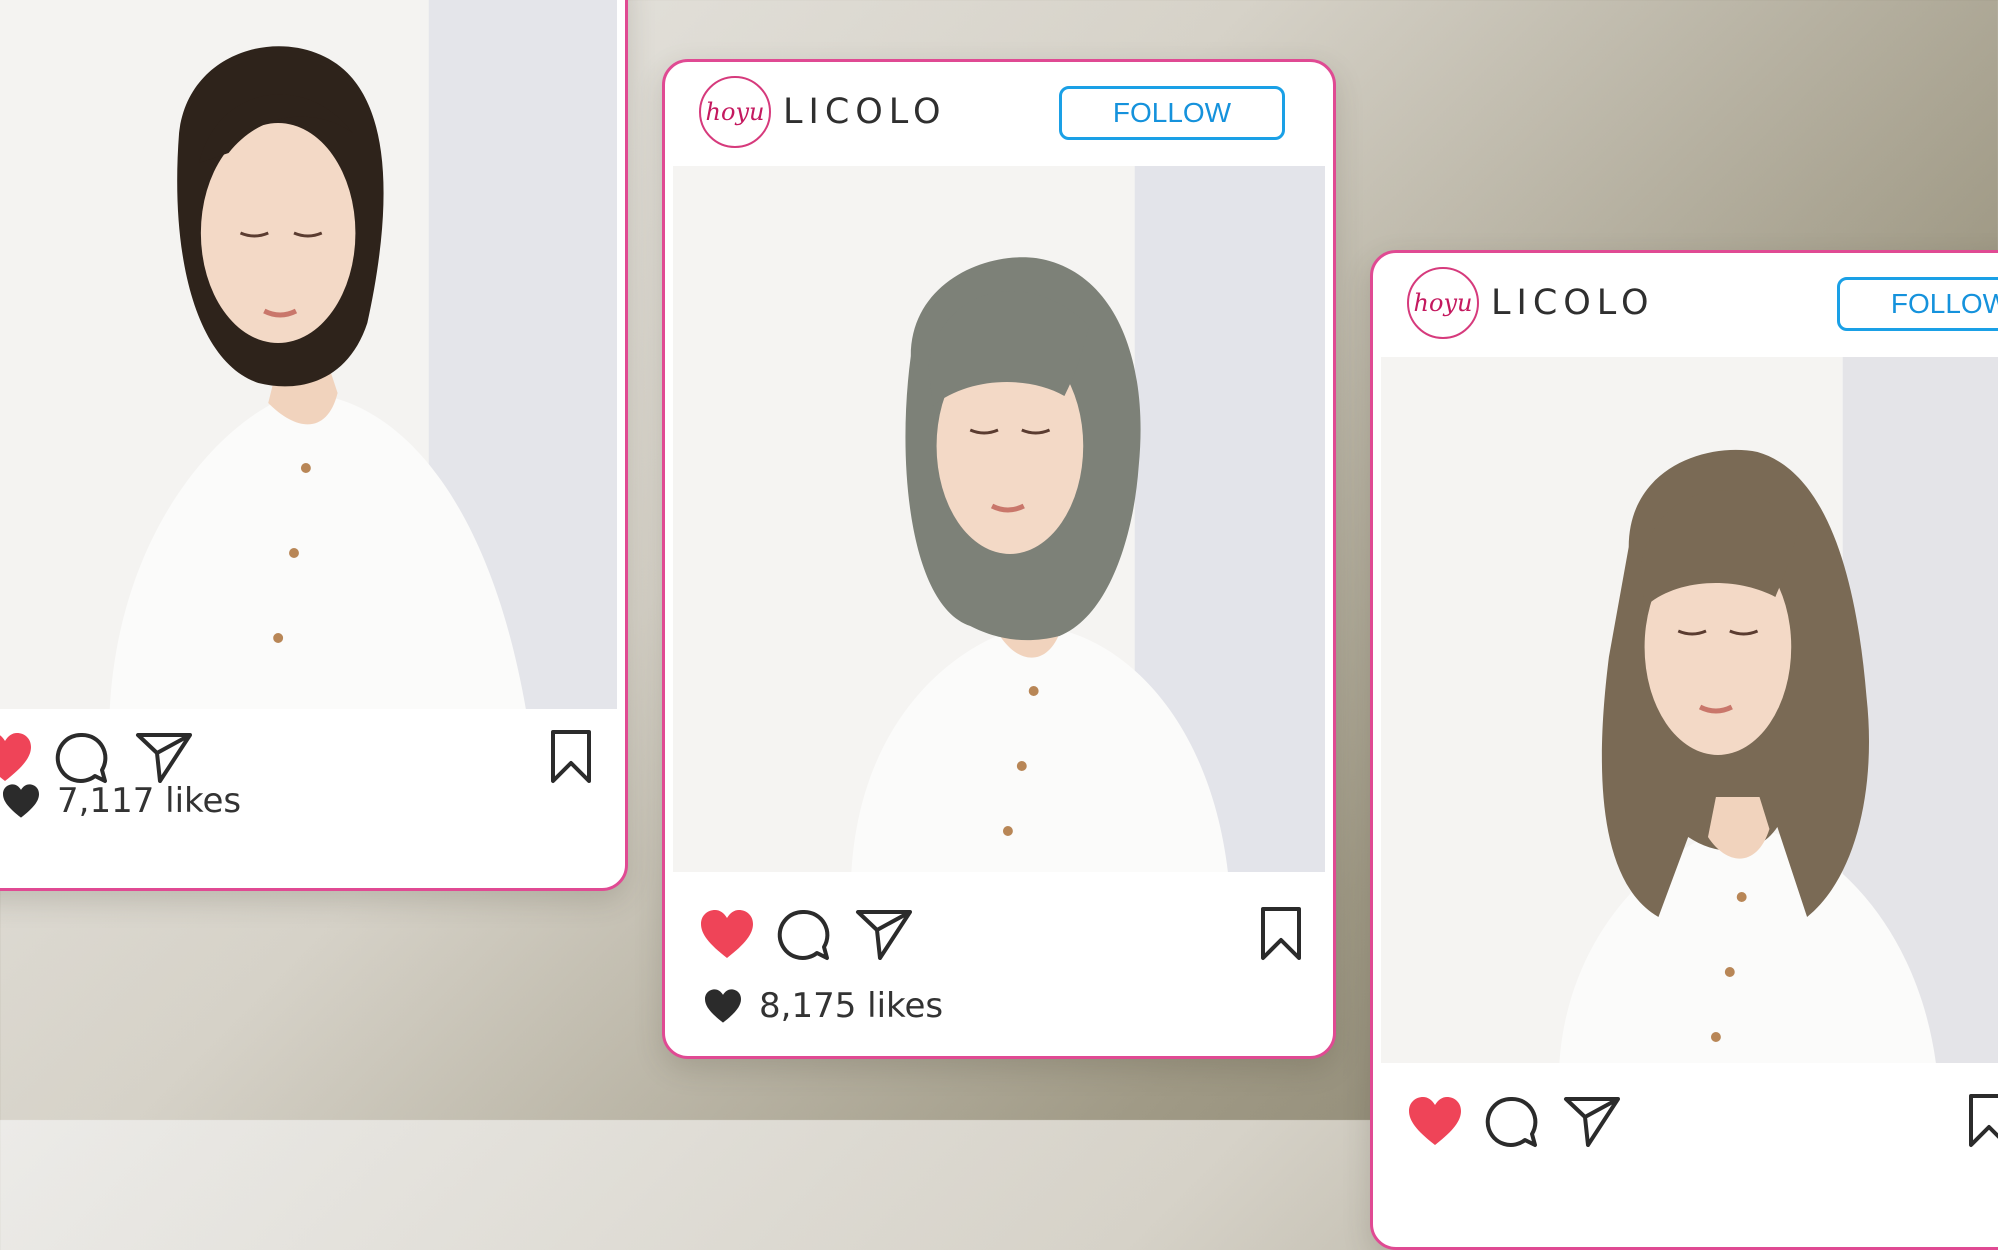 The image size is (1998, 1250). I want to click on likes-row: 8,175 likes, so click(823, 1006).